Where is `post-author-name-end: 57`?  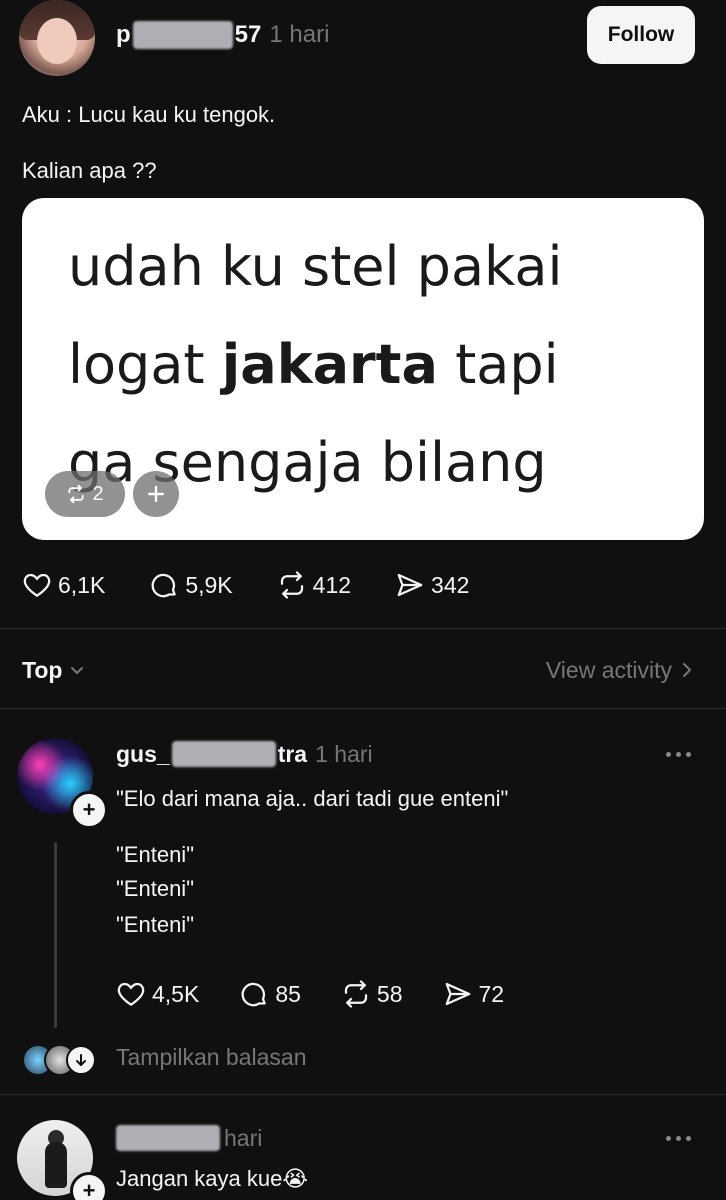 post-author-name-end: 57 is located at coordinates (248, 35).